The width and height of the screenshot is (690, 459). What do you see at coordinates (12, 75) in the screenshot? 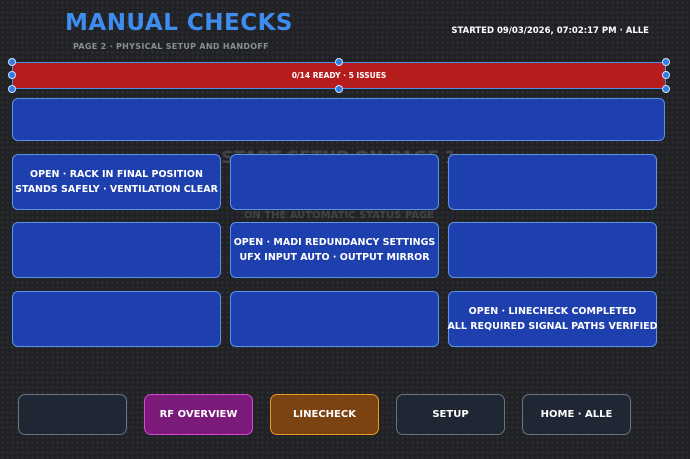
I see `resize-handle-middle-left` at bounding box center [12, 75].